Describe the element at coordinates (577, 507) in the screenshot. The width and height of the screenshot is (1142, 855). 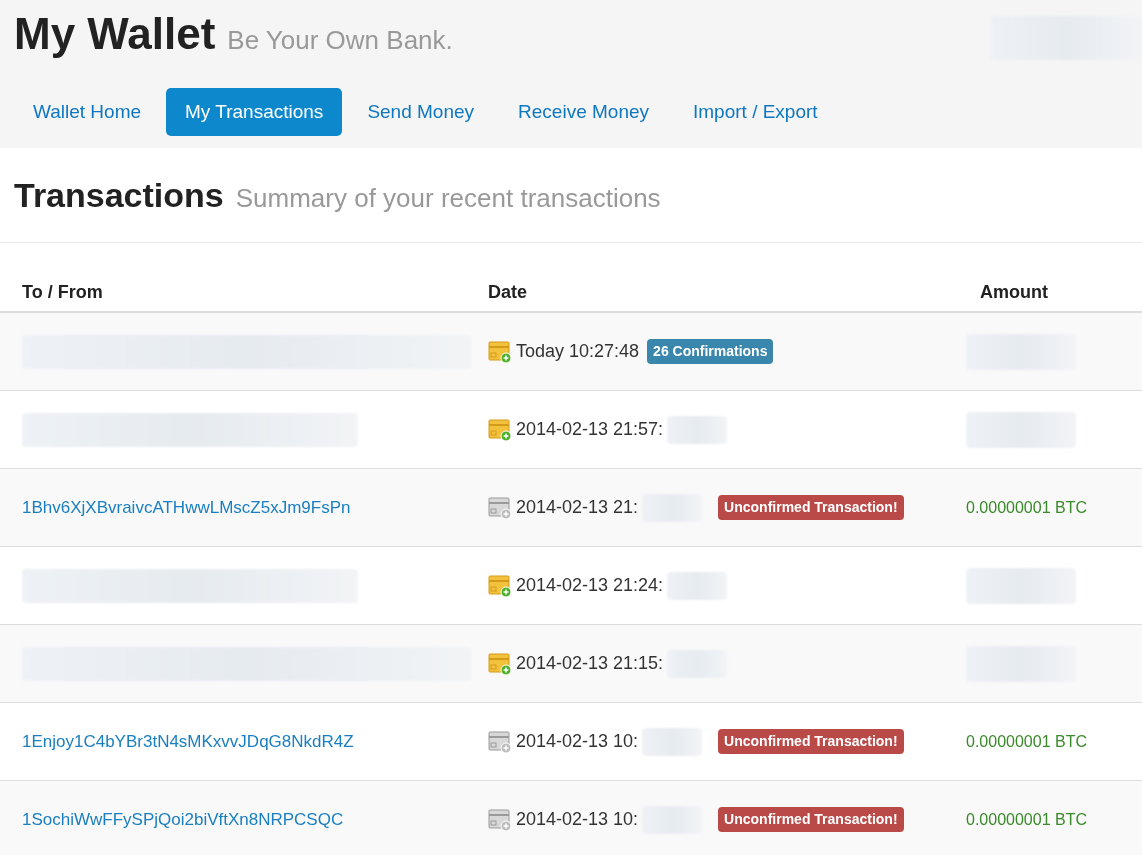
I see `date-text: 2014-02-13 21:` at that location.